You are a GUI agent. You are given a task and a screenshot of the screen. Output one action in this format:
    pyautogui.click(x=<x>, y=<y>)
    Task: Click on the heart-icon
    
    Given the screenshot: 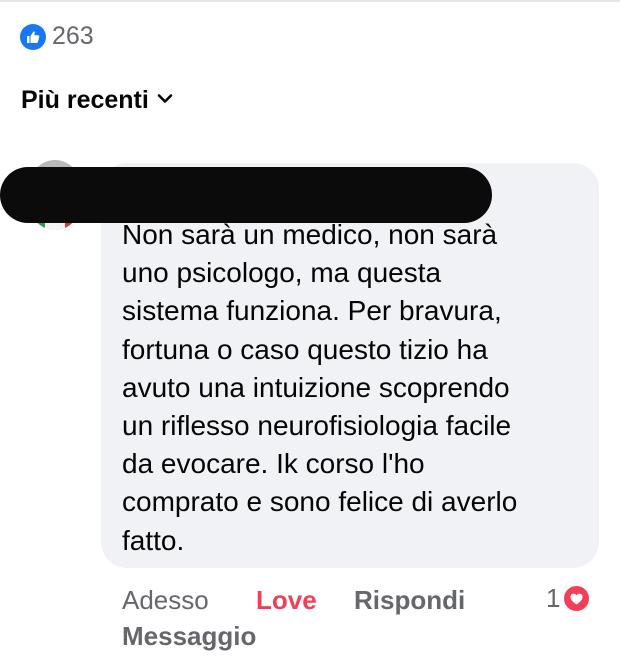 What is the action you would take?
    pyautogui.click(x=577, y=598)
    